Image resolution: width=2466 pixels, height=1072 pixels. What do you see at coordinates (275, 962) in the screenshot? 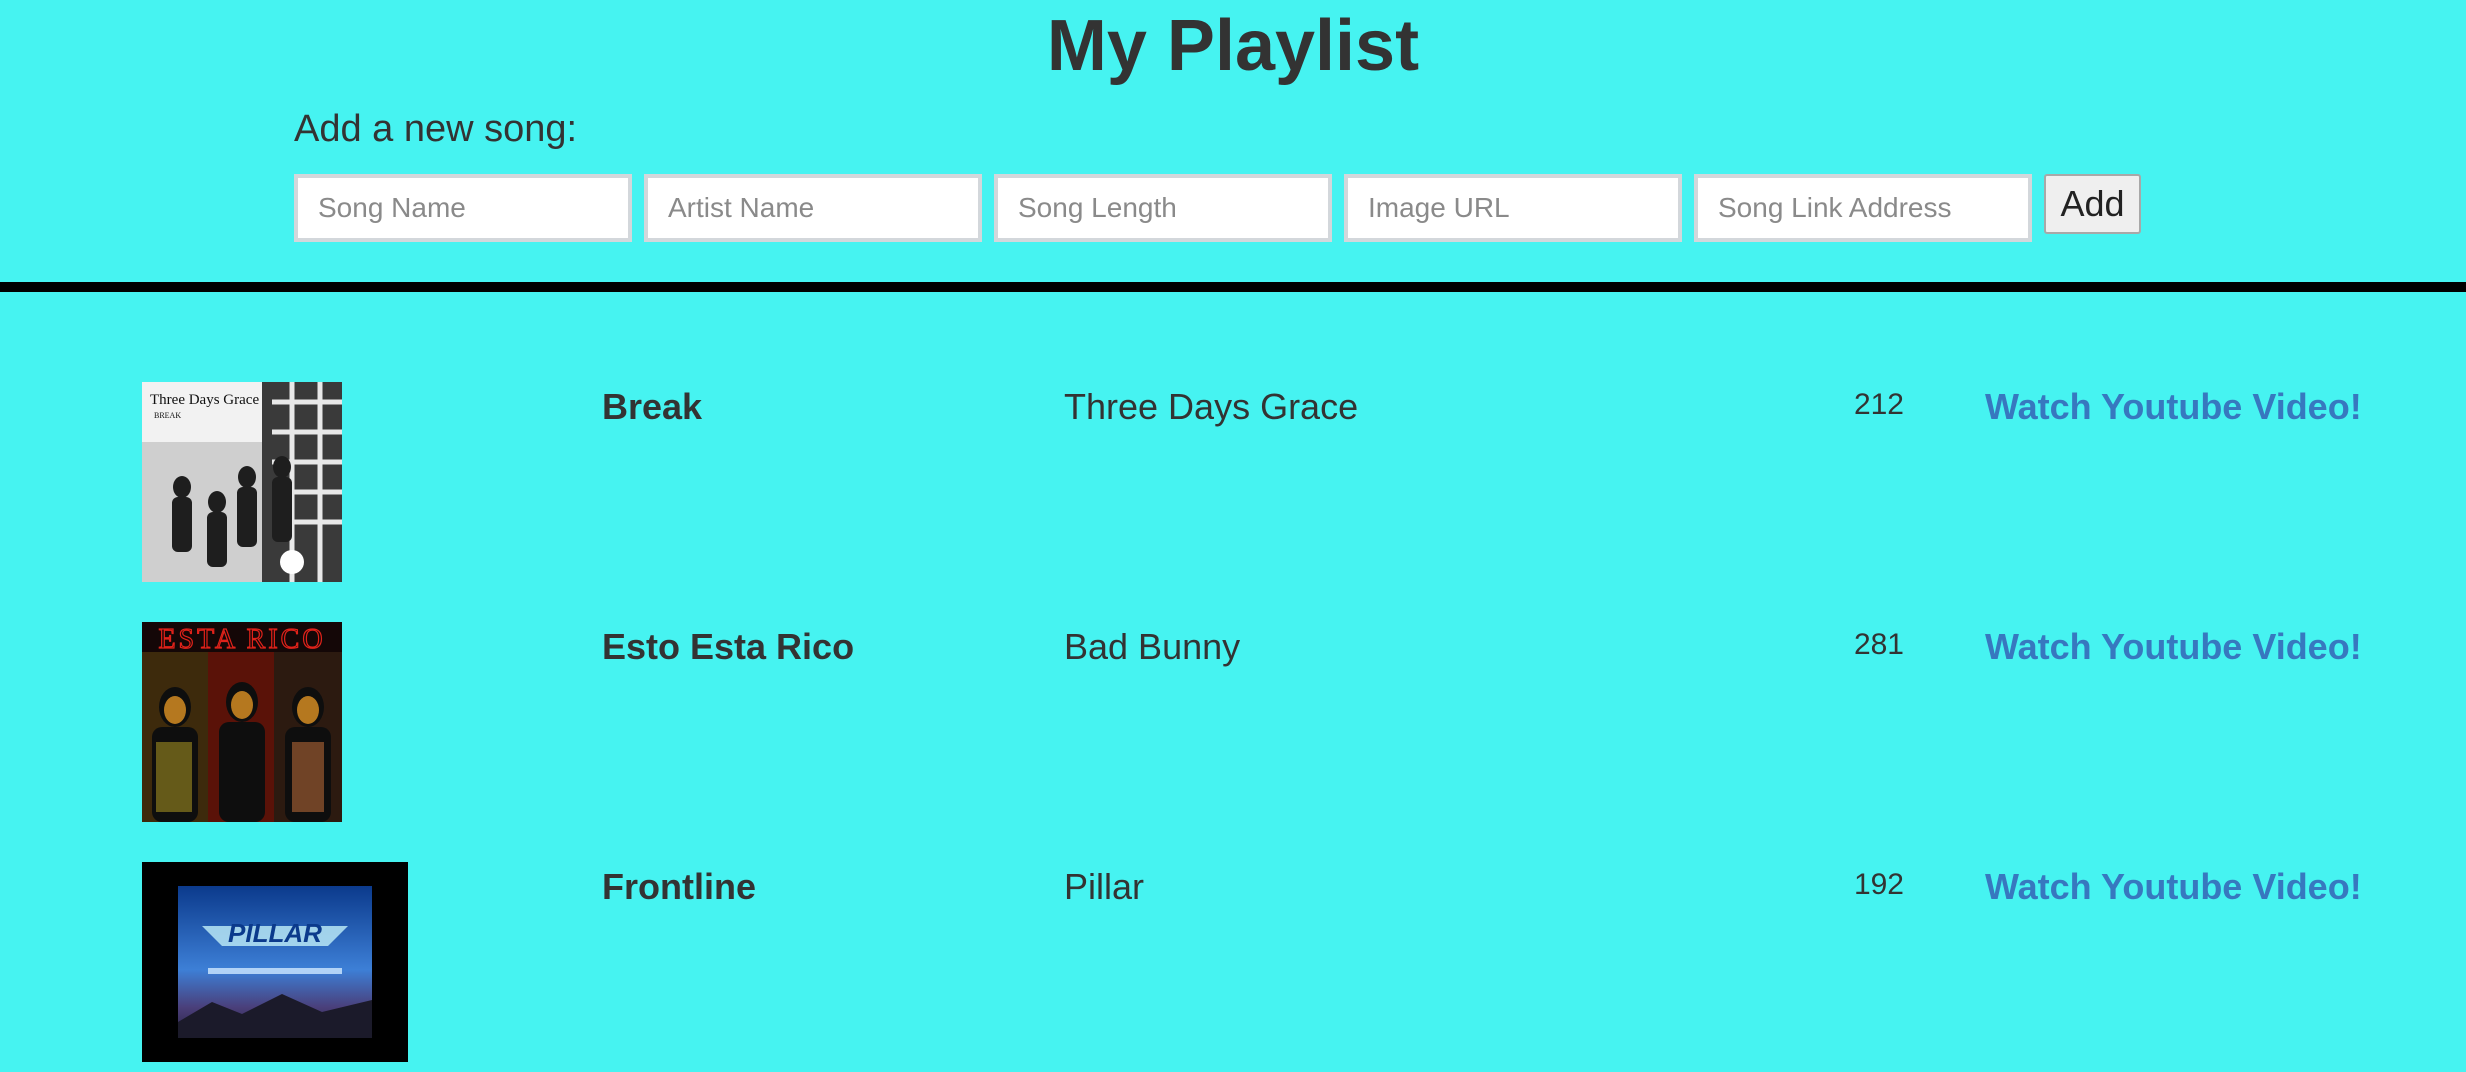
I see `album-cover-image: PILLAR` at bounding box center [275, 962].